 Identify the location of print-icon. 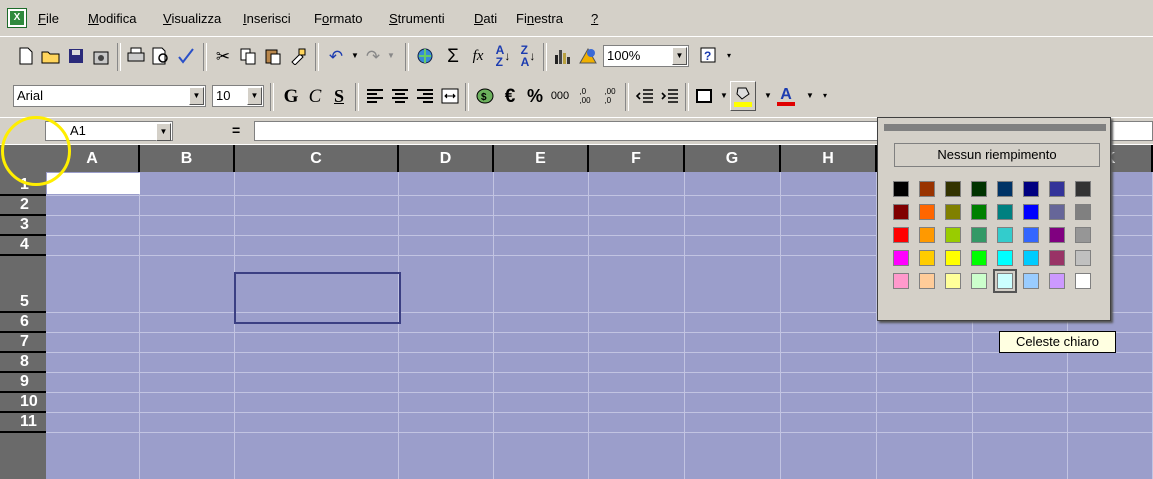
(136, 56).